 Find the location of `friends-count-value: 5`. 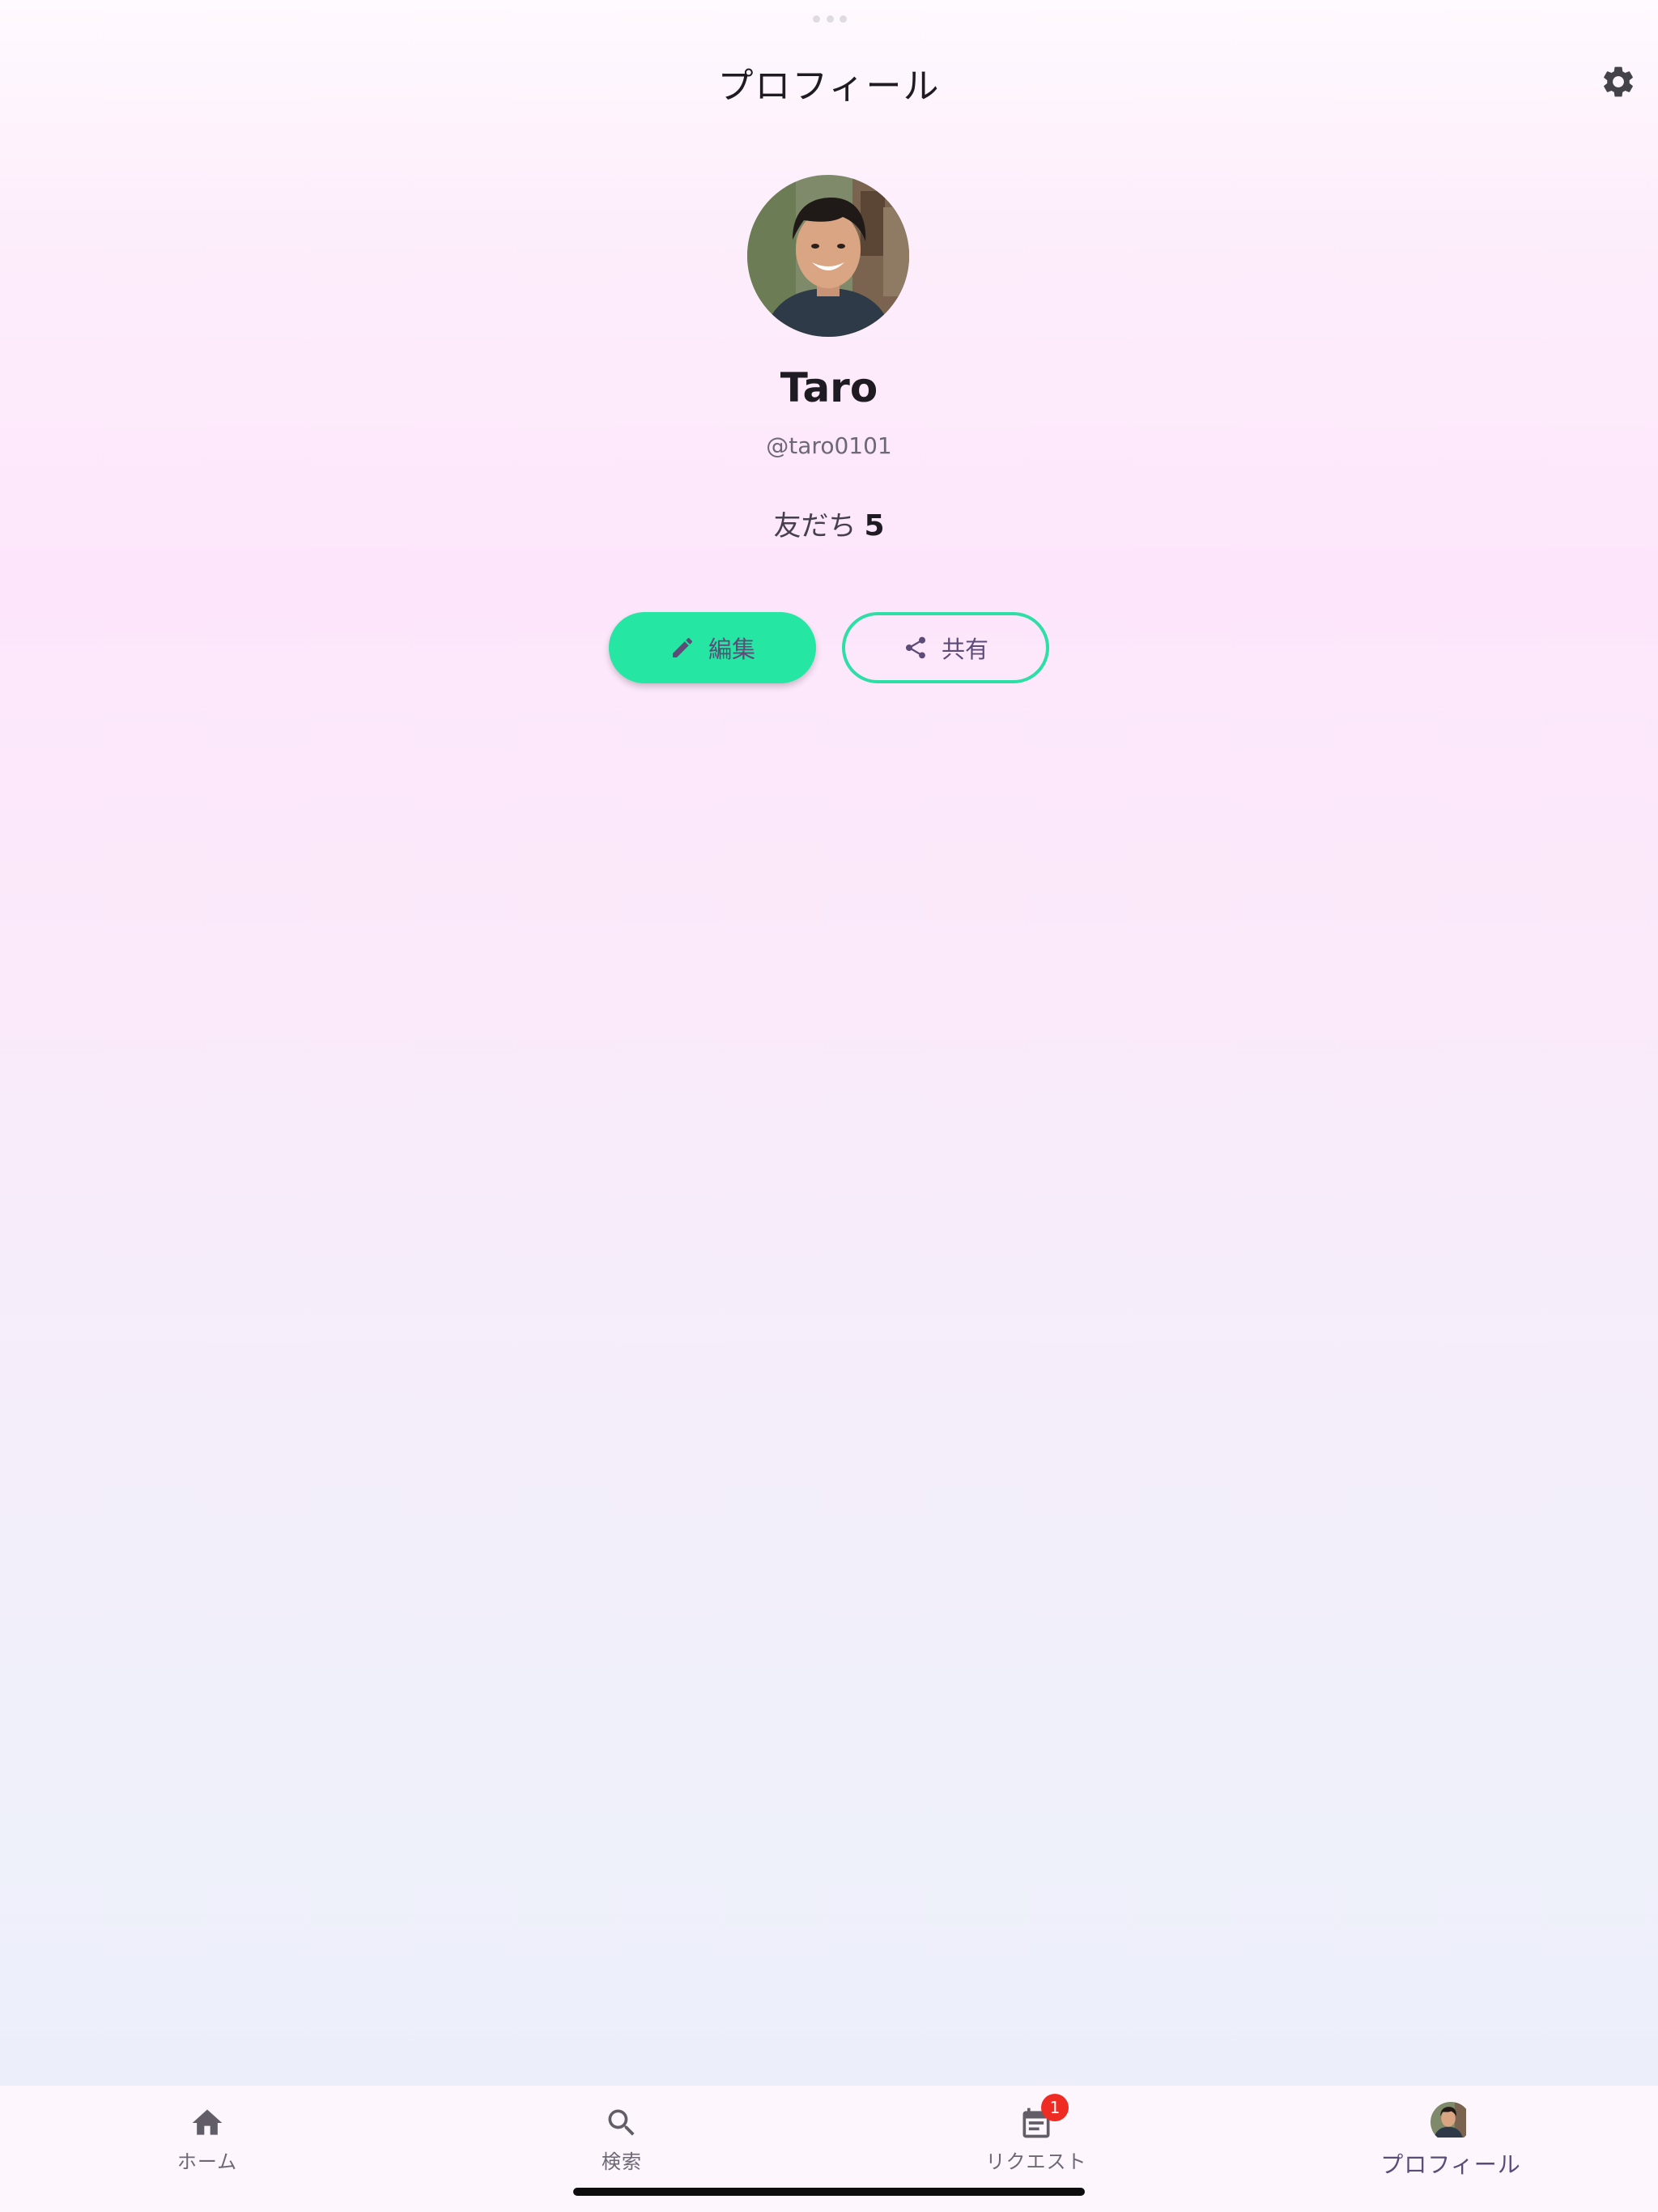

friends-count-value: 5 is located at coordinates (874, 526).